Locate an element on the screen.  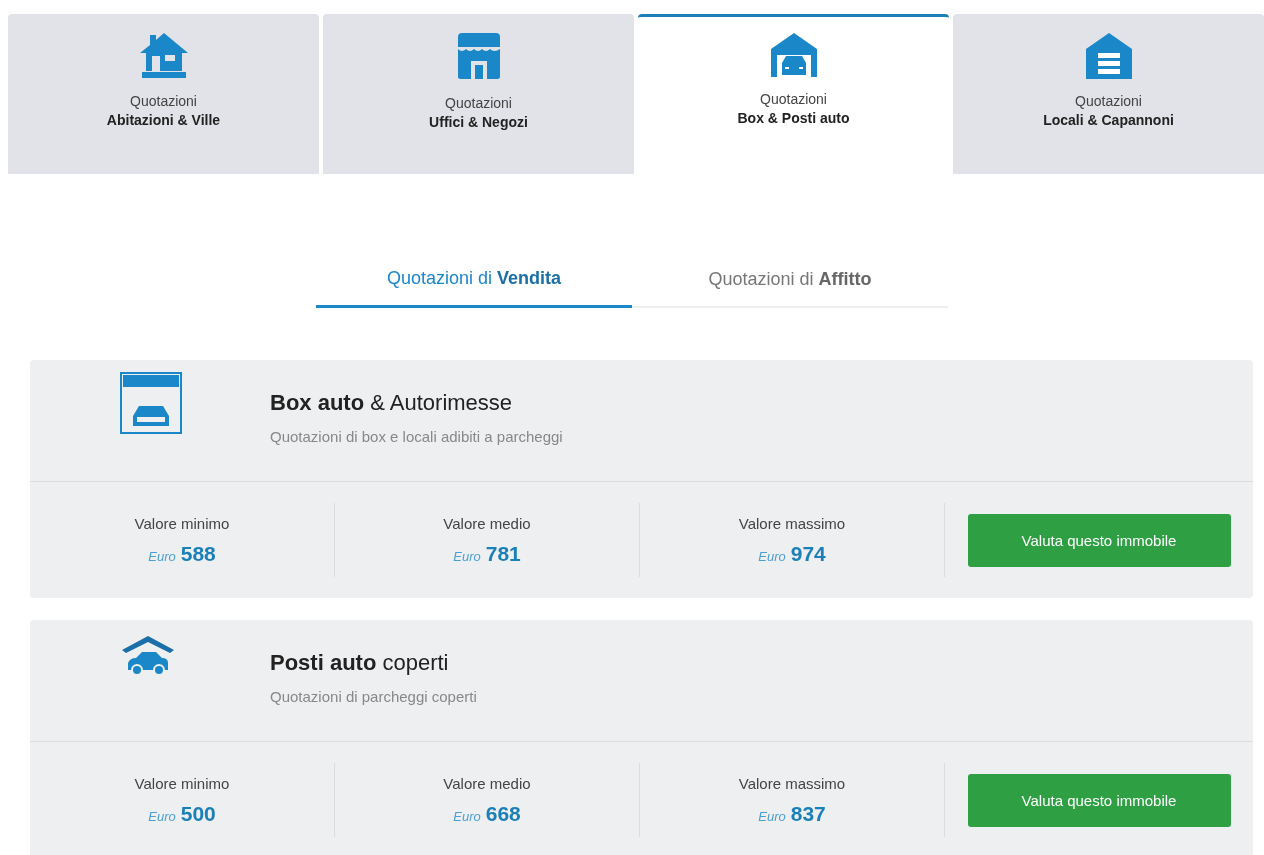
card-title: Posti auto coperti is located at coordinates (360, 663).